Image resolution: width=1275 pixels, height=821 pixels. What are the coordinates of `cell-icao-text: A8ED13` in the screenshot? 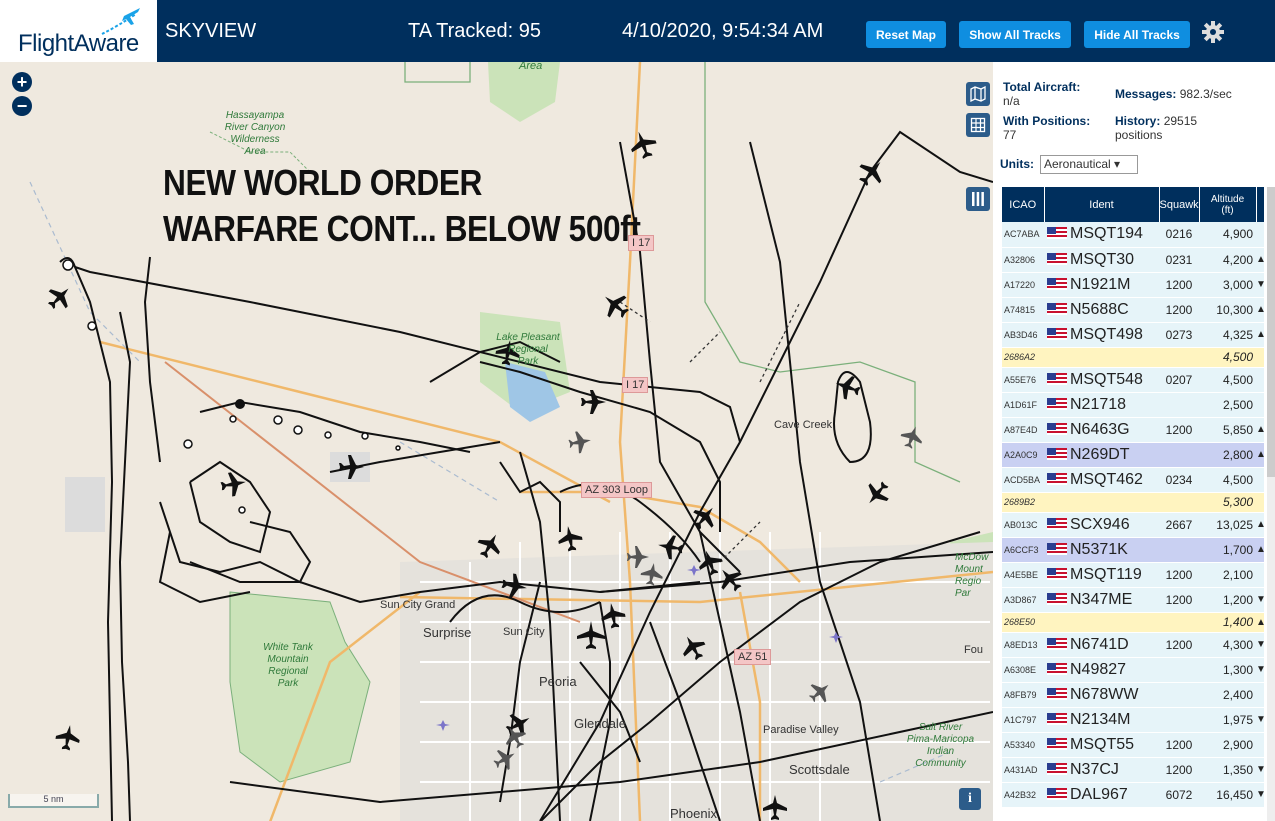 It's located at (1021, 644).